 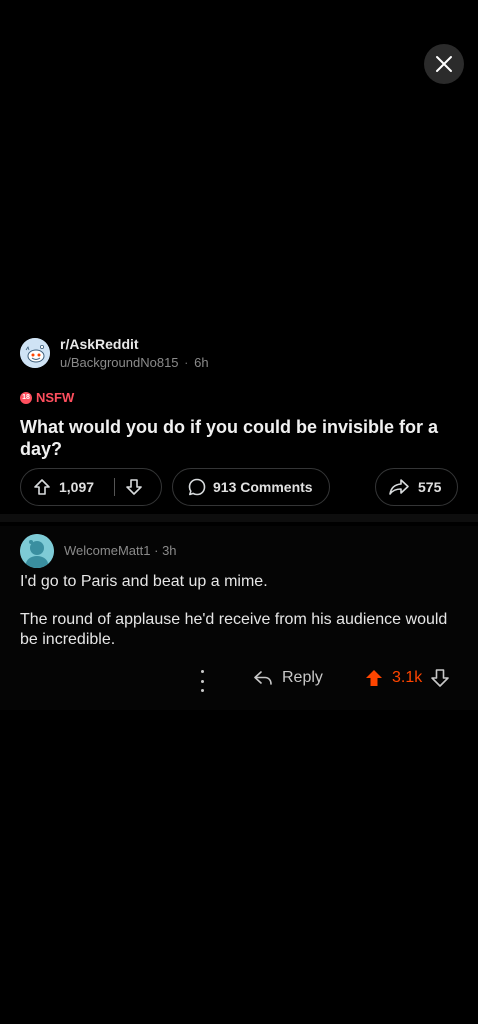 I want to click on close-button, so click(x=444, y=64).